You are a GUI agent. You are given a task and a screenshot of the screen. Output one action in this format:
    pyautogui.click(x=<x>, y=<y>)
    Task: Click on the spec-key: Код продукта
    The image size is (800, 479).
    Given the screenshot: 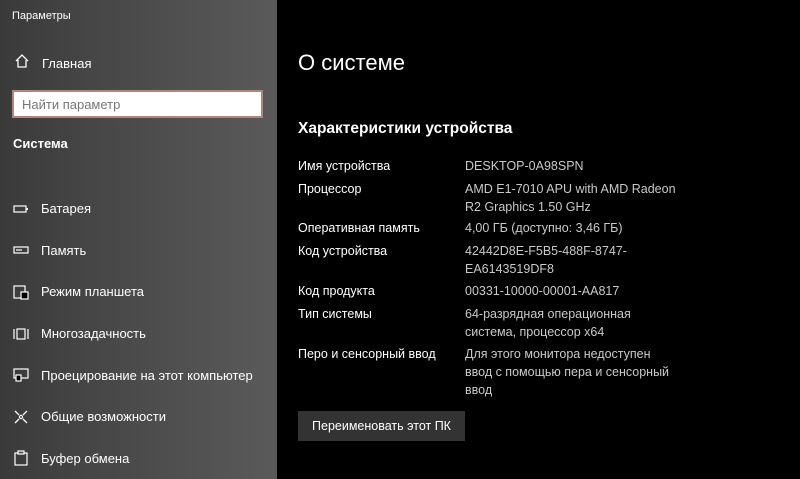 What is the action you would take?
    pyautogui.click(x=336, y=291)
    